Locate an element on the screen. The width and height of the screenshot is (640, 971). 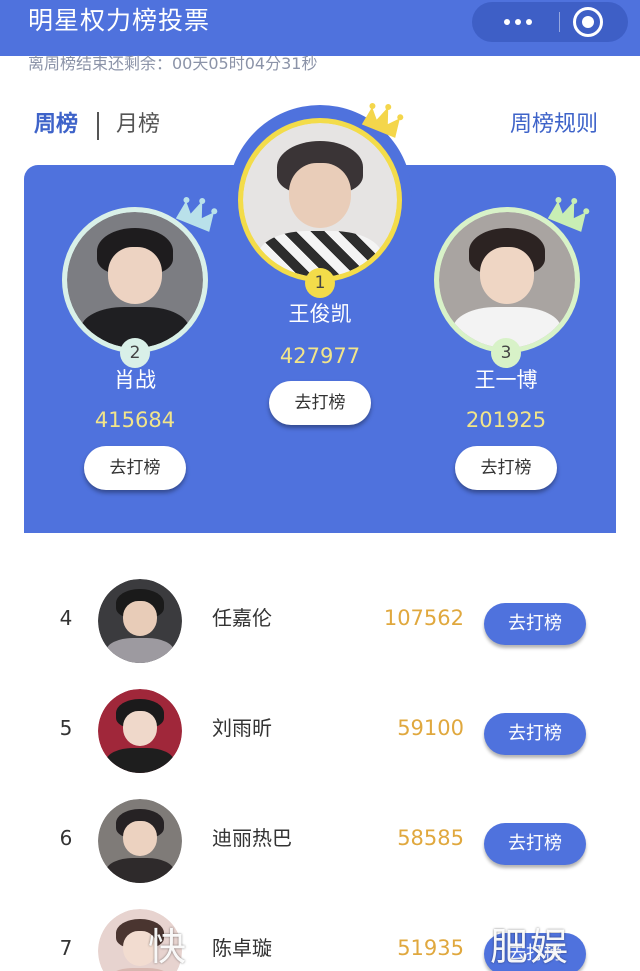
rank-1-name: 王俊凯 is located at coordinates (320, 314).